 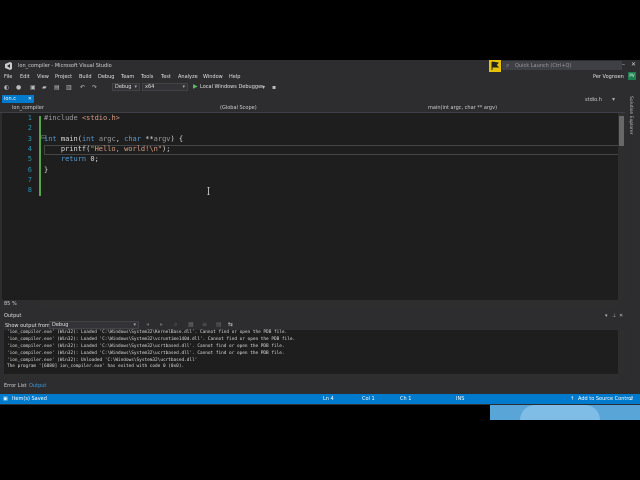 What do you see at coordinates (13, 316) in the screenshot?
I see `output-panel-title: Output` at bounding box center [13, 316].